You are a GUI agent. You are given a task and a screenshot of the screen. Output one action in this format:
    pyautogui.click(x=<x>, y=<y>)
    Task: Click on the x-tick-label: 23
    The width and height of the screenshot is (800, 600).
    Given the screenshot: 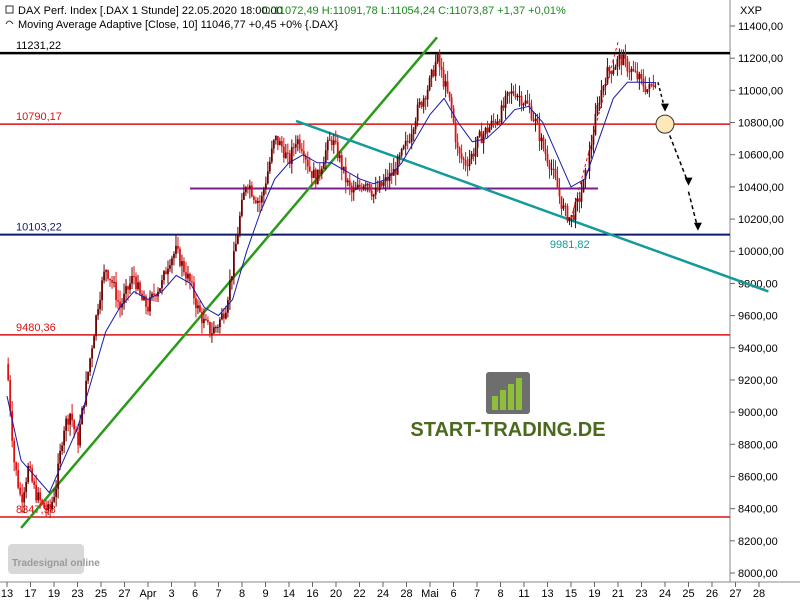 What is the action you would take?
    pyautogui.click(x=77, y=594)
    